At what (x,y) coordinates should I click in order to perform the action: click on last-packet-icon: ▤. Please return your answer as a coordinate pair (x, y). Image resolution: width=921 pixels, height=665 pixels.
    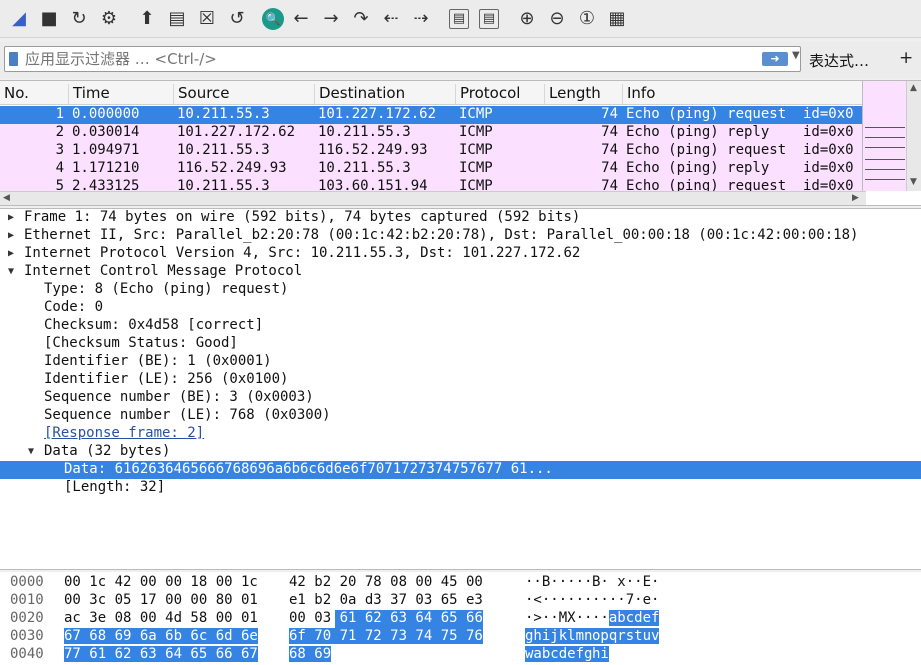
    Looking at the image, I should click on (489, 19).